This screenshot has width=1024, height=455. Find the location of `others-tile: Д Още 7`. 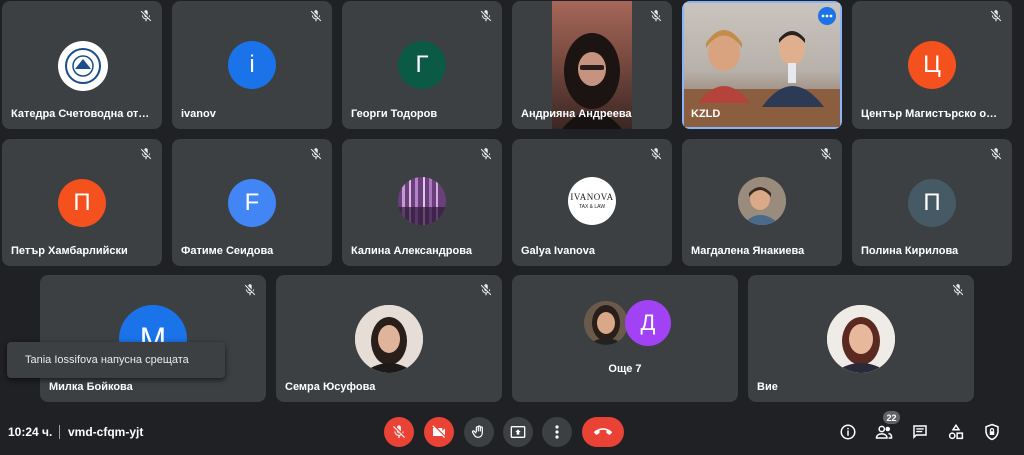

others-tile: Д Още 7 is located at coordinates (625, 338).